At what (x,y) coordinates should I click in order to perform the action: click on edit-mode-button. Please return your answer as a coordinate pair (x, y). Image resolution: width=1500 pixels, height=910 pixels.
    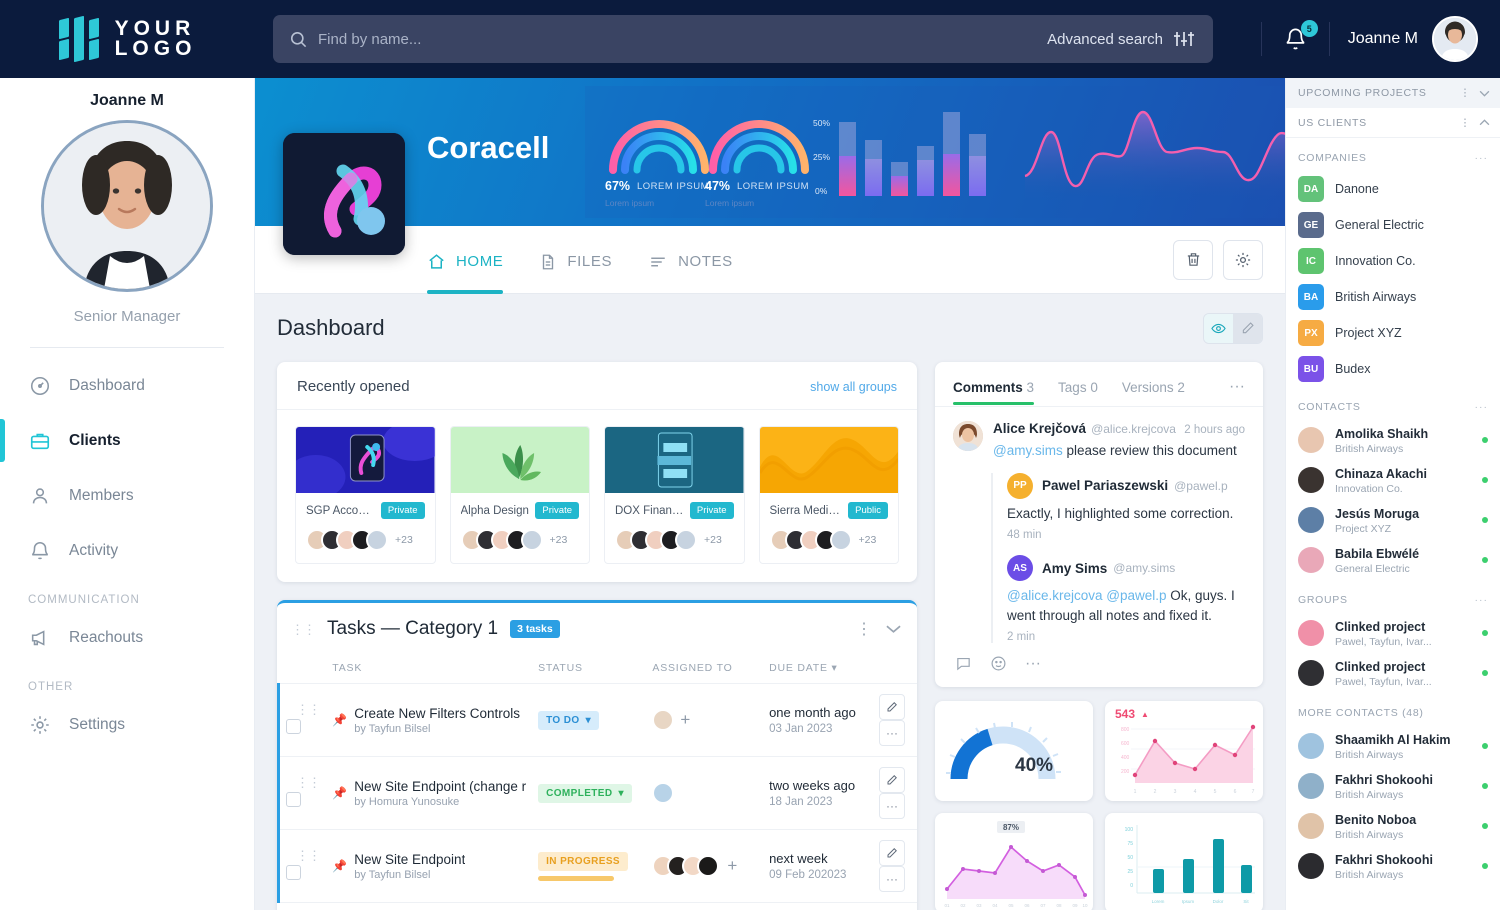
    Looking at the image, I should click on (1247, 328).